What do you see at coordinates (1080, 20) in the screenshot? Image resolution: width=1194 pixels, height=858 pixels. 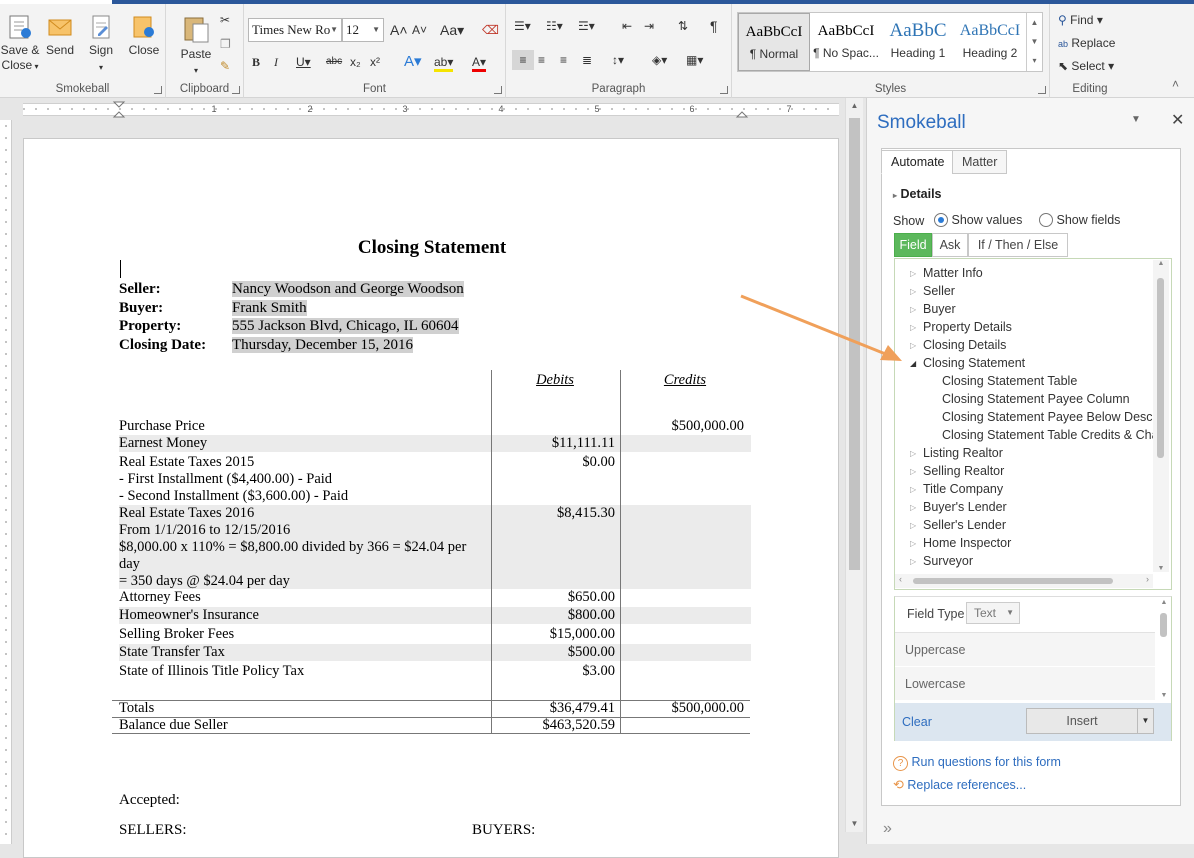 I see `find-button: ⚲ Find ▾` at bounding box center [1080, 20].